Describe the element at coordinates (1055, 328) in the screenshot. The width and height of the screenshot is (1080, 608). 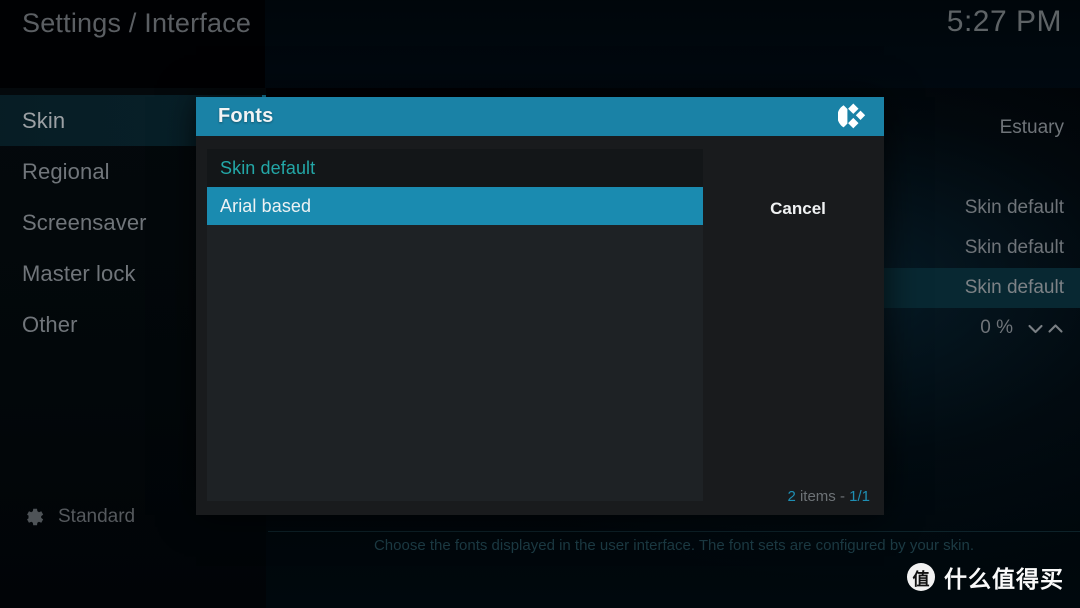
I see `chevron-up-icon` at that location.